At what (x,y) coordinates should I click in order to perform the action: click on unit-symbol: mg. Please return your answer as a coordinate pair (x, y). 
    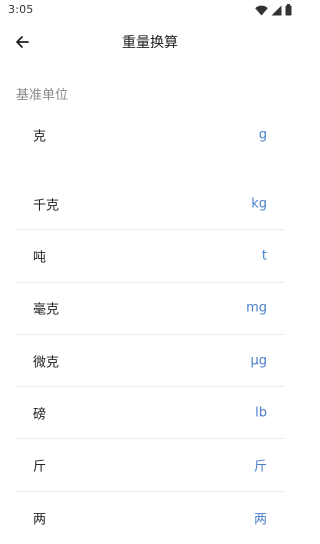
    Looking at the image, I should click on (256, 308).